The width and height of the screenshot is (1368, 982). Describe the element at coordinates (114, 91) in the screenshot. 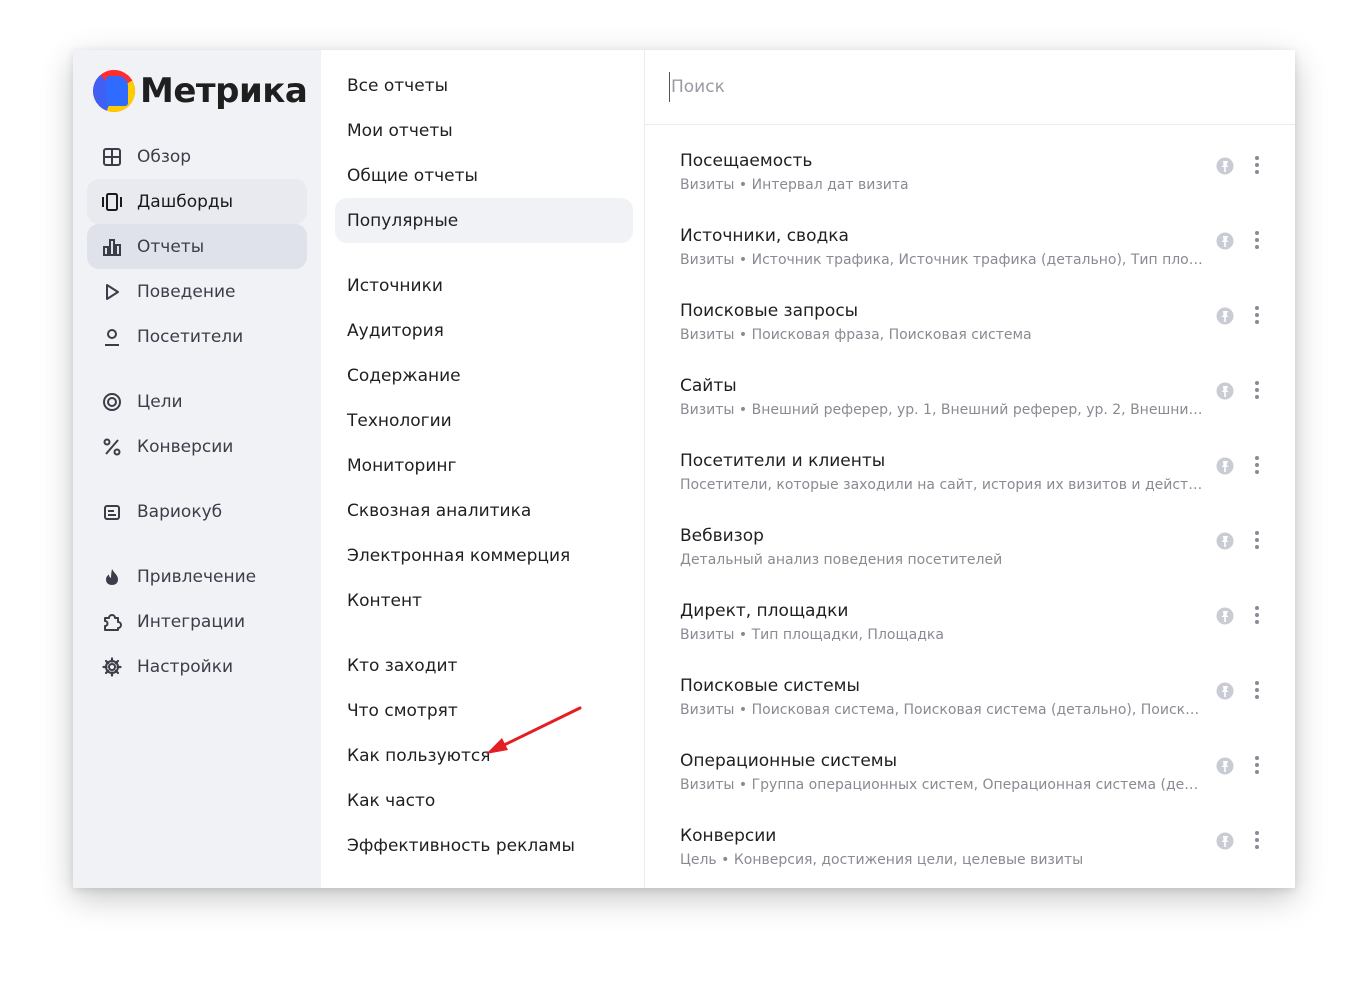

I see `metrika-logo-icon` at that location.